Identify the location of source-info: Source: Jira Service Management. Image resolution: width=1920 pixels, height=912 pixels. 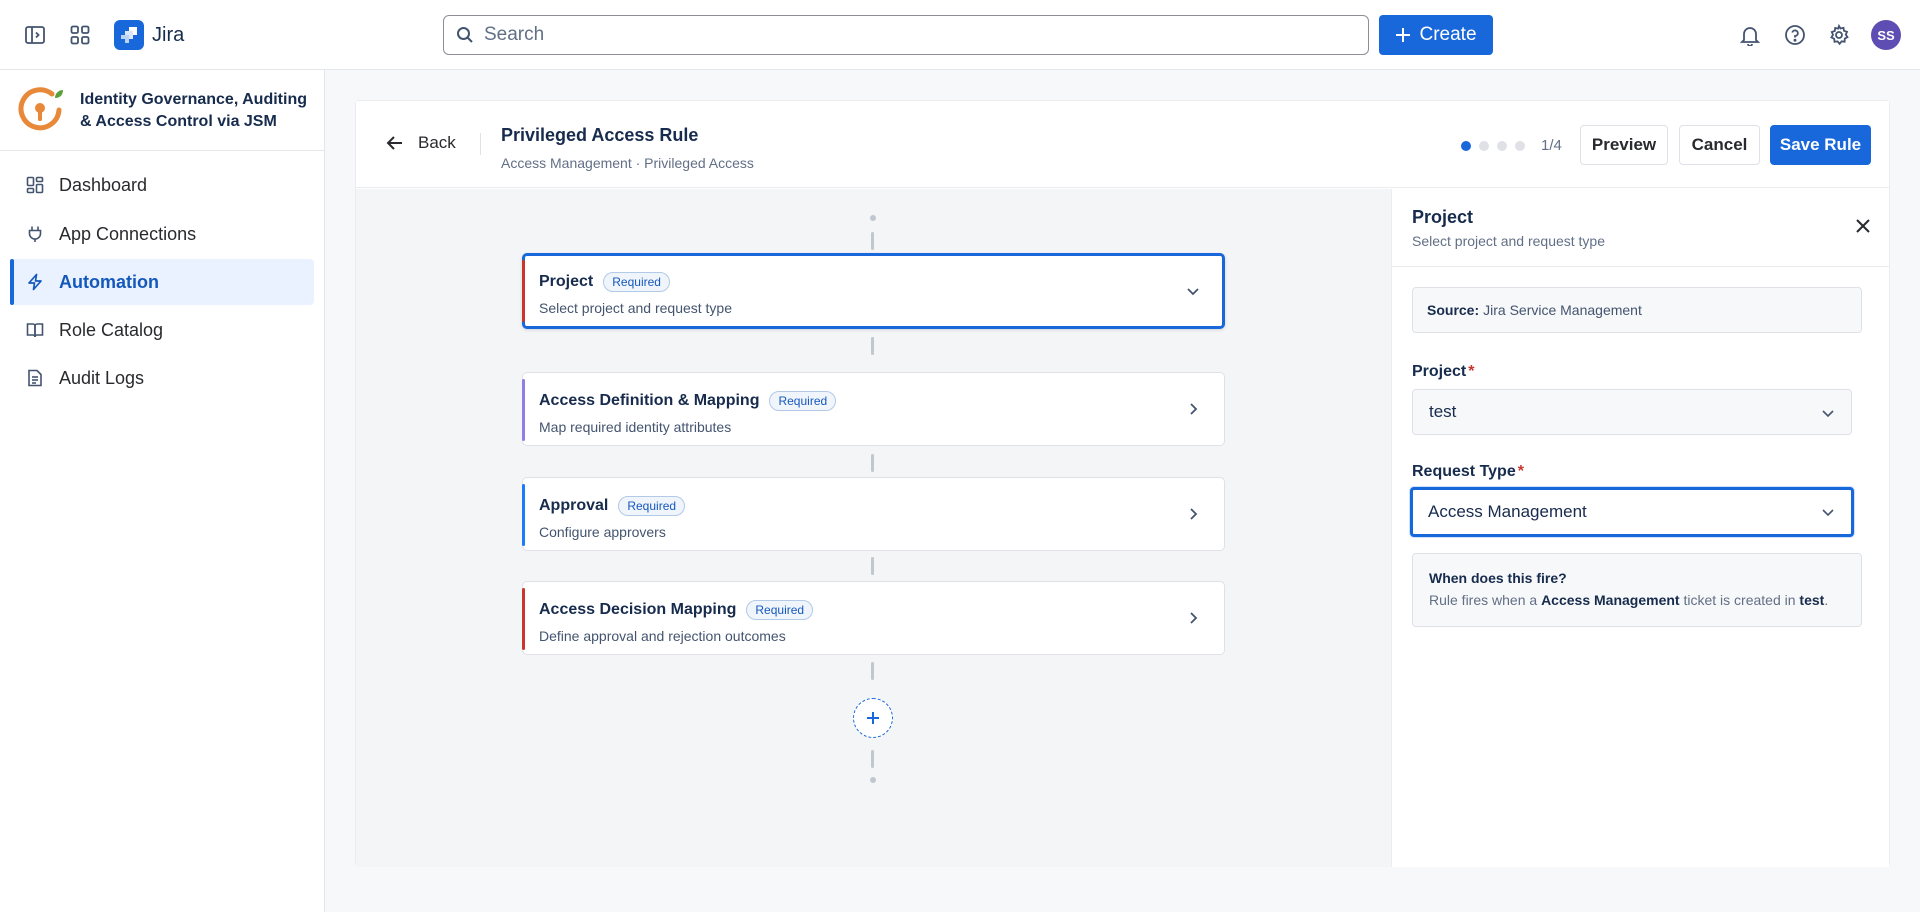
(1637, 310).